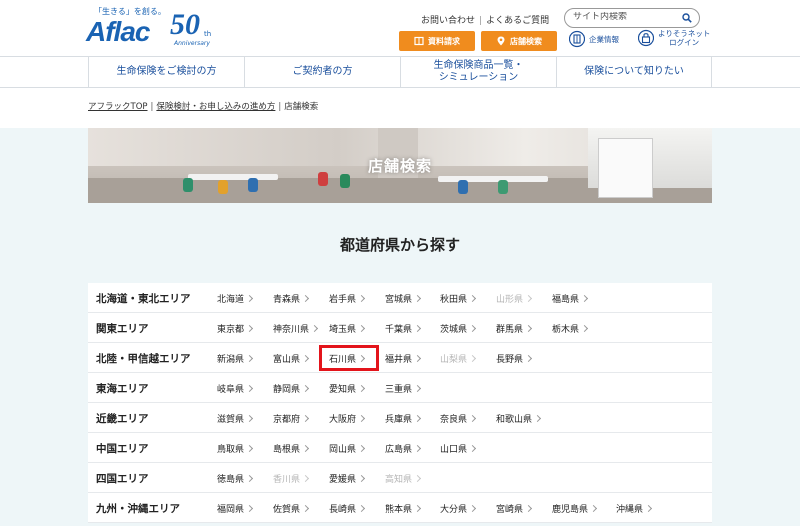  What do you see at coordinates (347, 448) in the screenshot?
I see `prefecture-link: 岡山県` at bounding box center [347, 448].